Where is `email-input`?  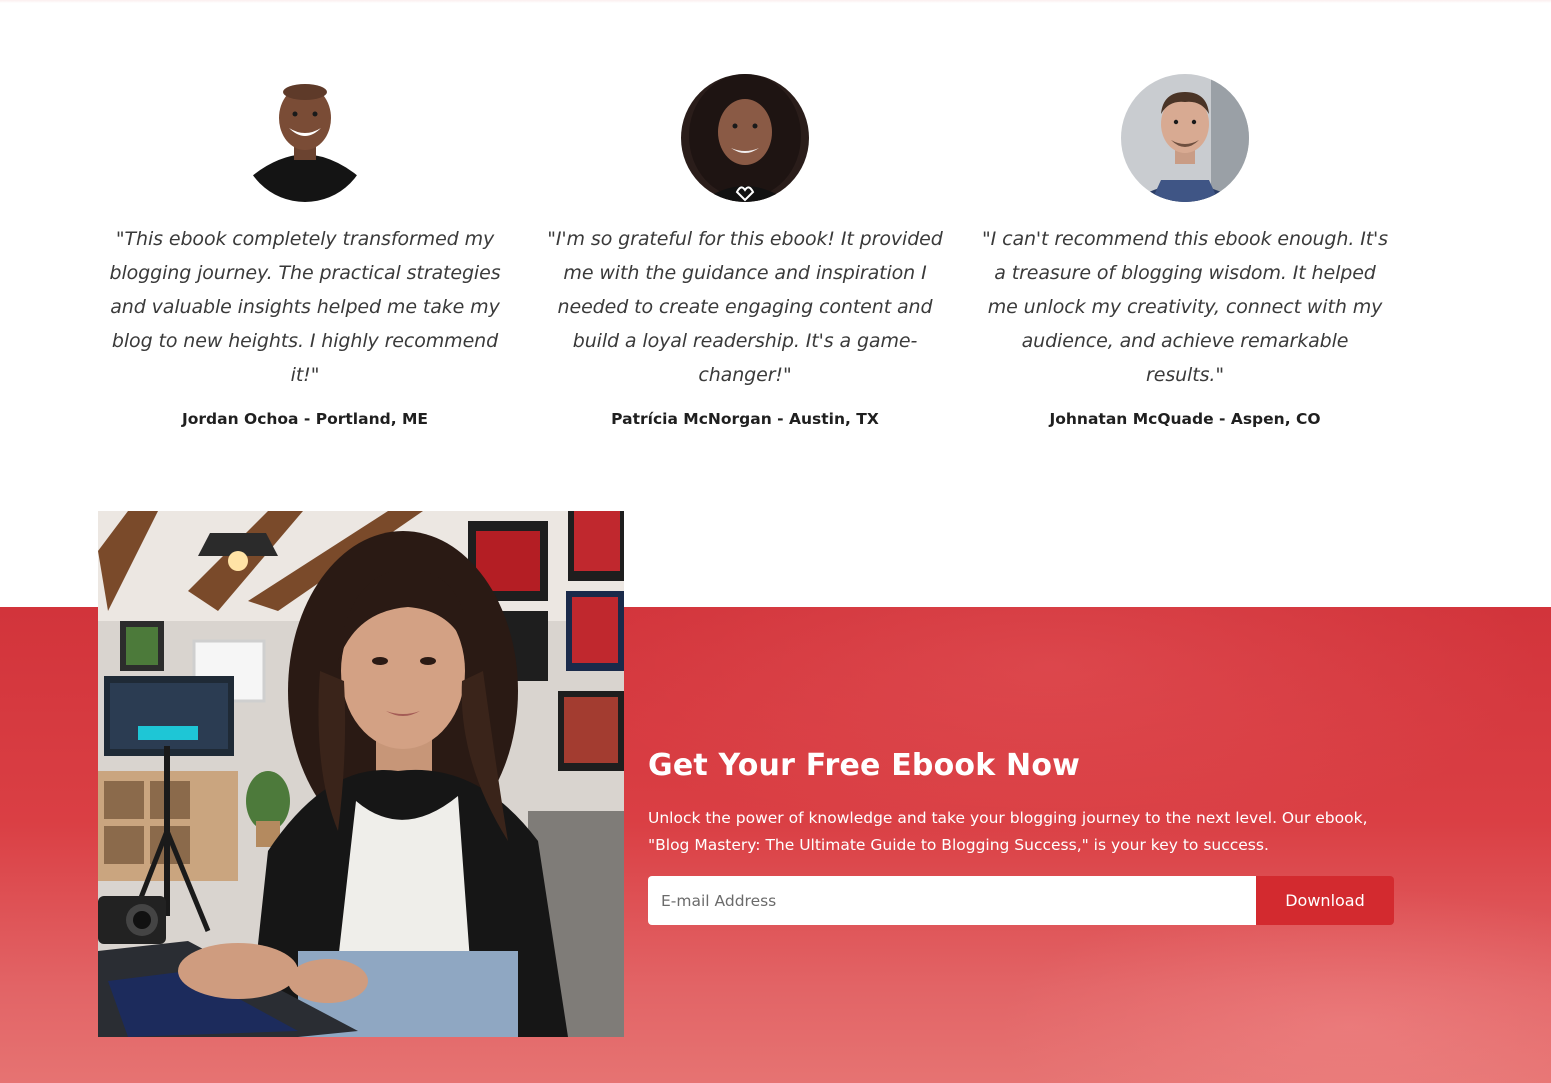 email-input is located at coordinates (952, 900).